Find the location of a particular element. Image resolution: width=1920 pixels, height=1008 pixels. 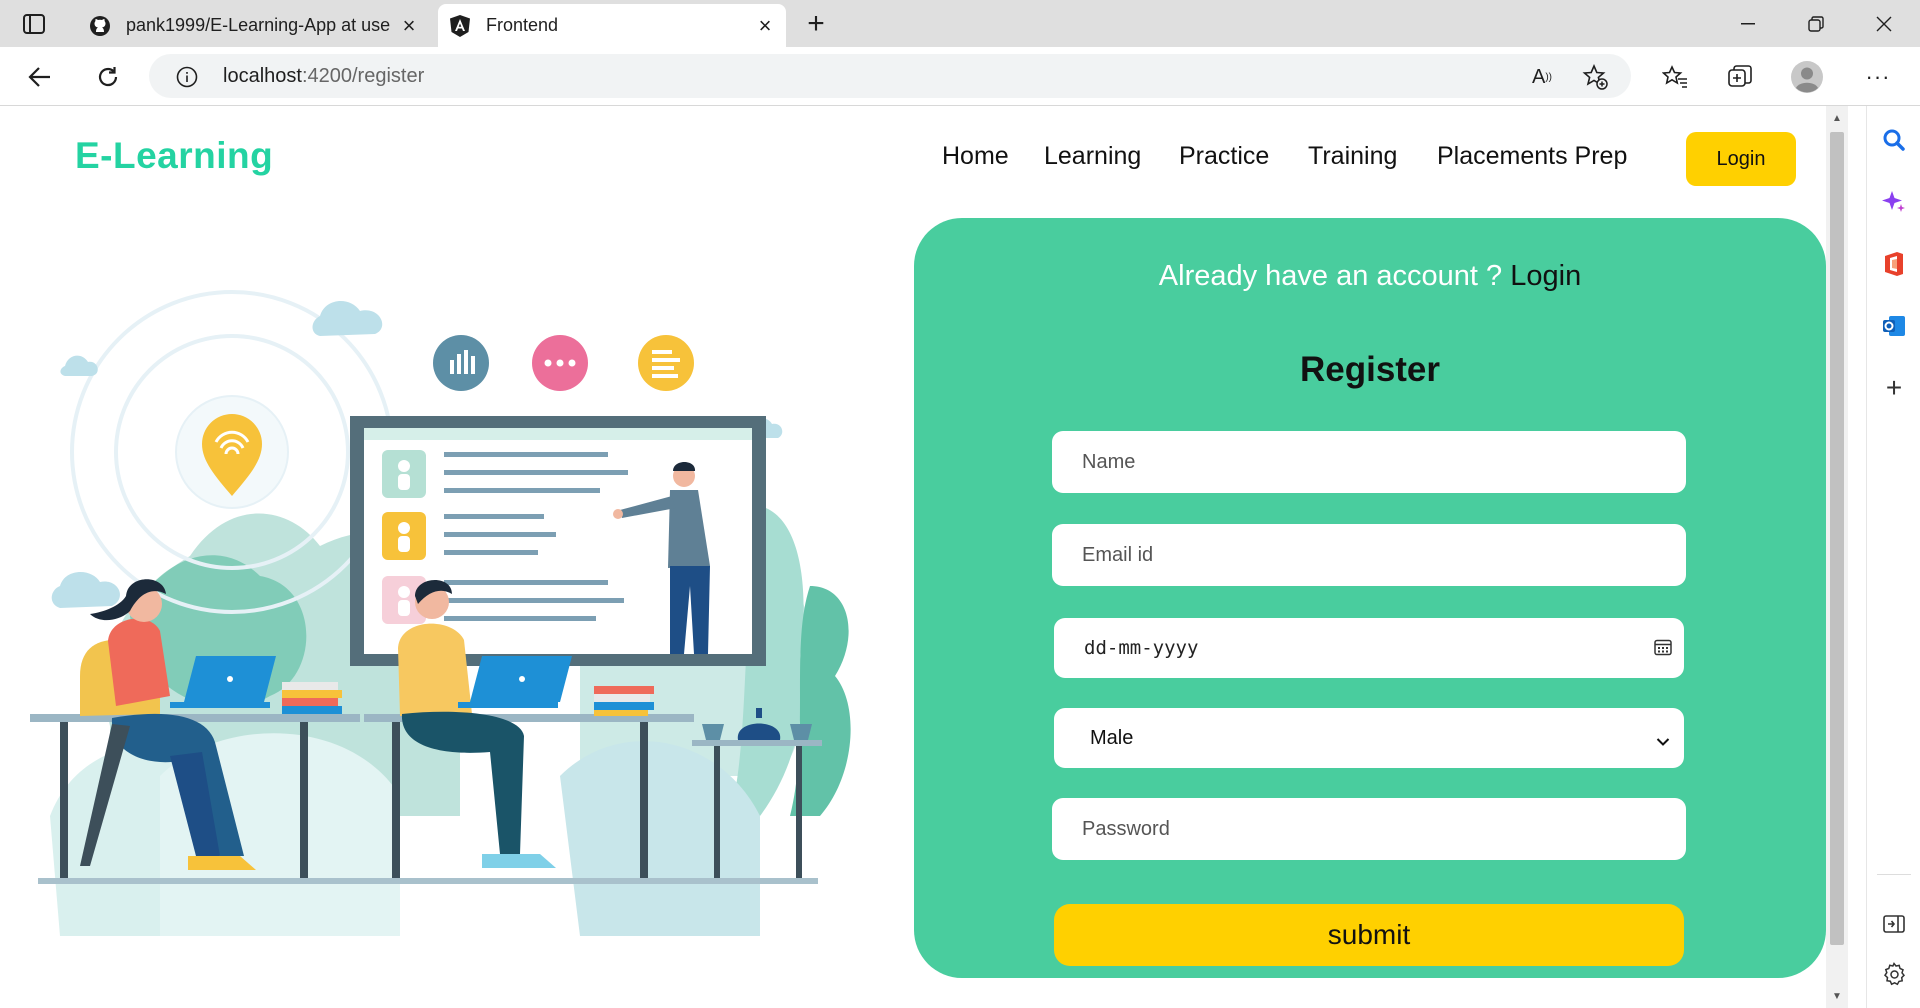

restore-icon is located at coordinates (1816, 23).